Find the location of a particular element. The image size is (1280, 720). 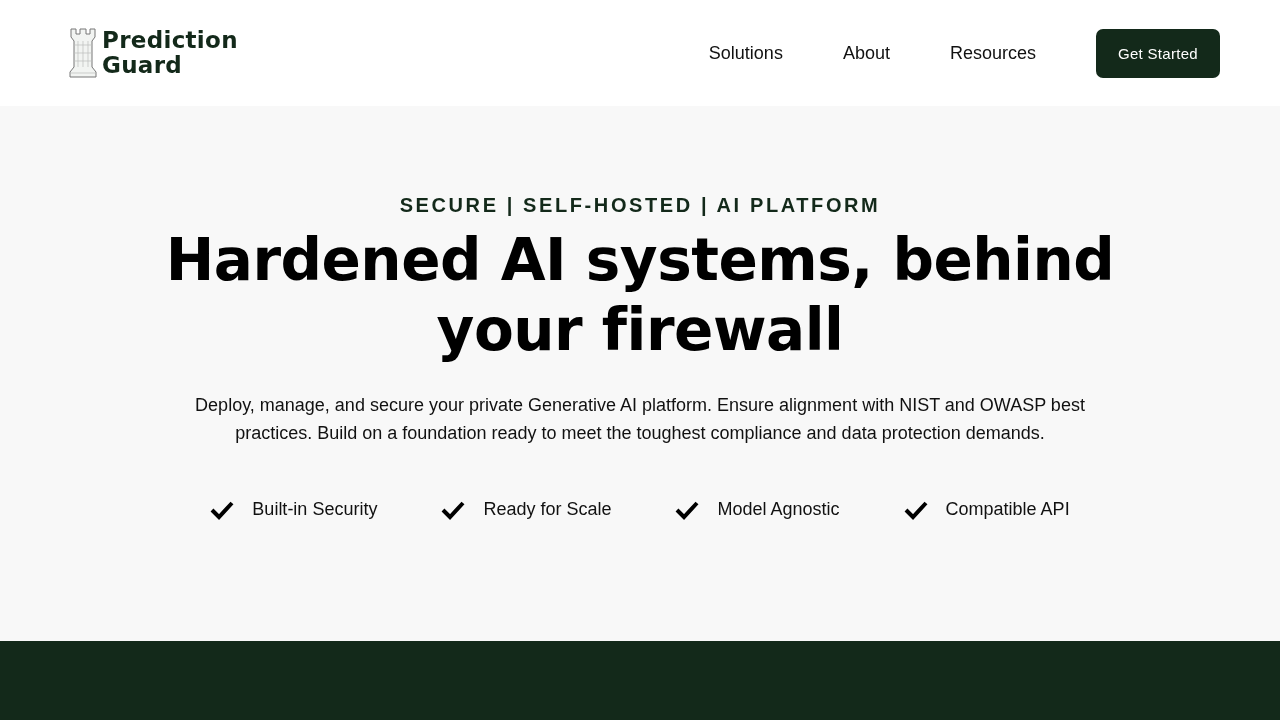

get-started-button: Get Started is located at coordinates (1158, 53).